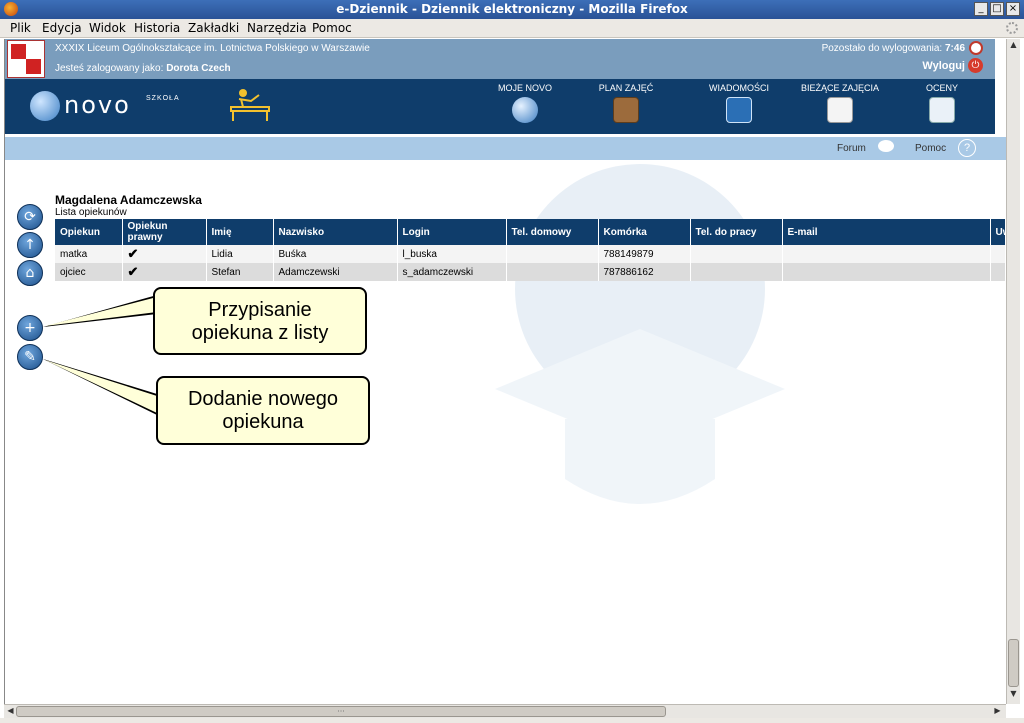  Describe the element at coordinates (997, 9) in the screenshot. I see `maximize-button: □` at that location.